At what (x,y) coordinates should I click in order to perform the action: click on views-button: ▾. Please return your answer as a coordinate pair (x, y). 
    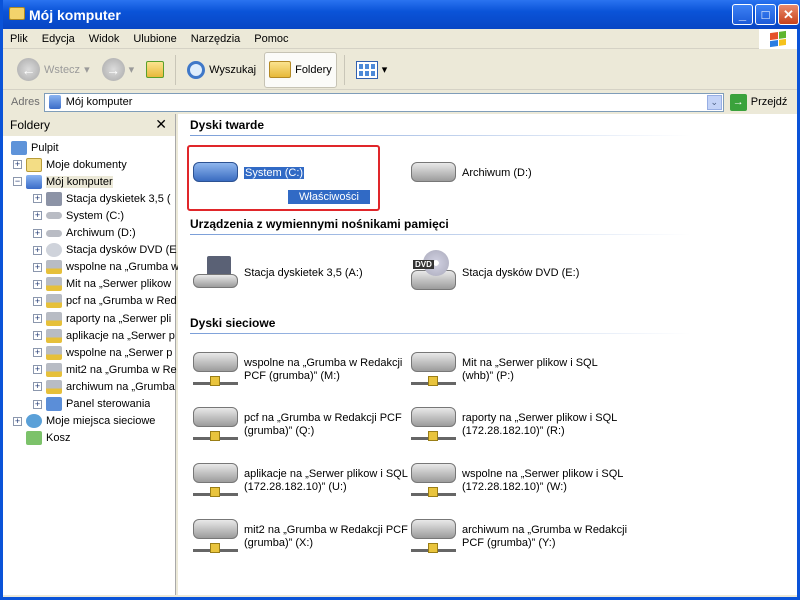
    Looking at the image, I should click on (372, 70).